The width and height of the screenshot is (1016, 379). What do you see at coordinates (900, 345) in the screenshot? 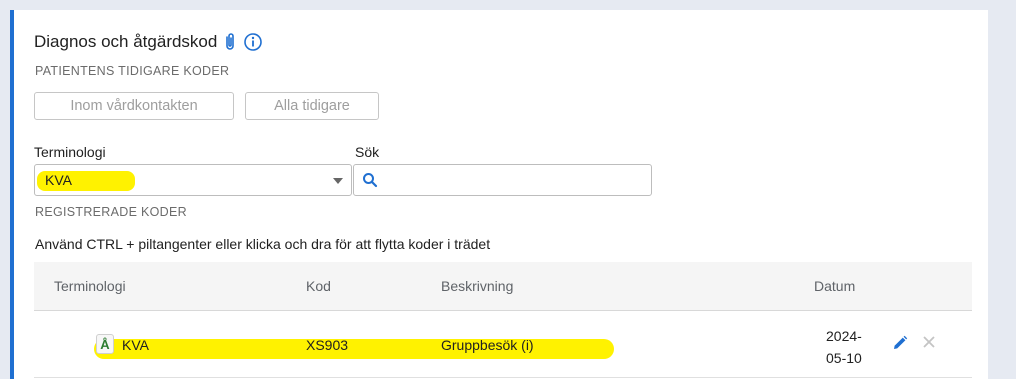
I see `edit-icon` at bounding box center [900, 345].